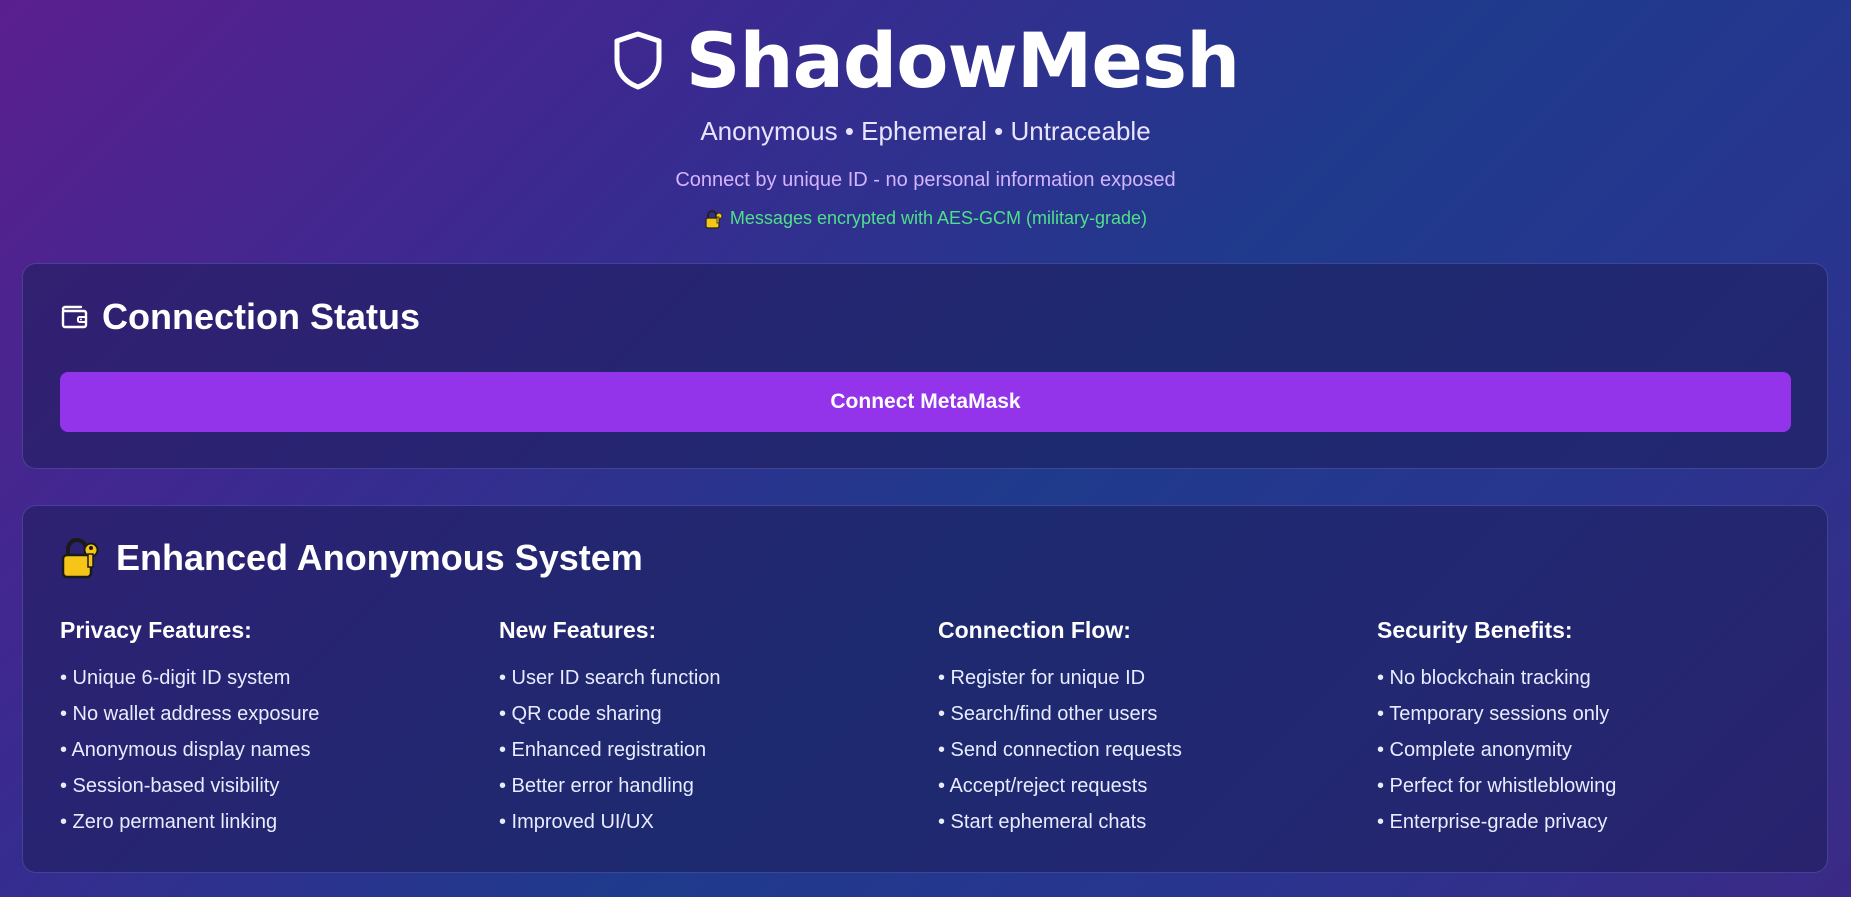 The height and width of the screenshot is (897, 1851). I want to click on title-row: ShadowMesh, so click(925, 60).